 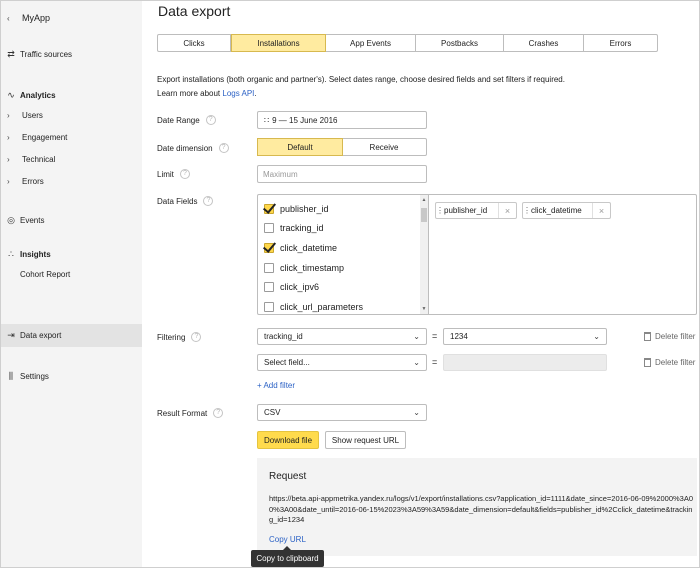 What do you see at coordinates (556, 210) in the screenshot?
I see `chip-label: click_datetime` at bounding box center [556, 210].